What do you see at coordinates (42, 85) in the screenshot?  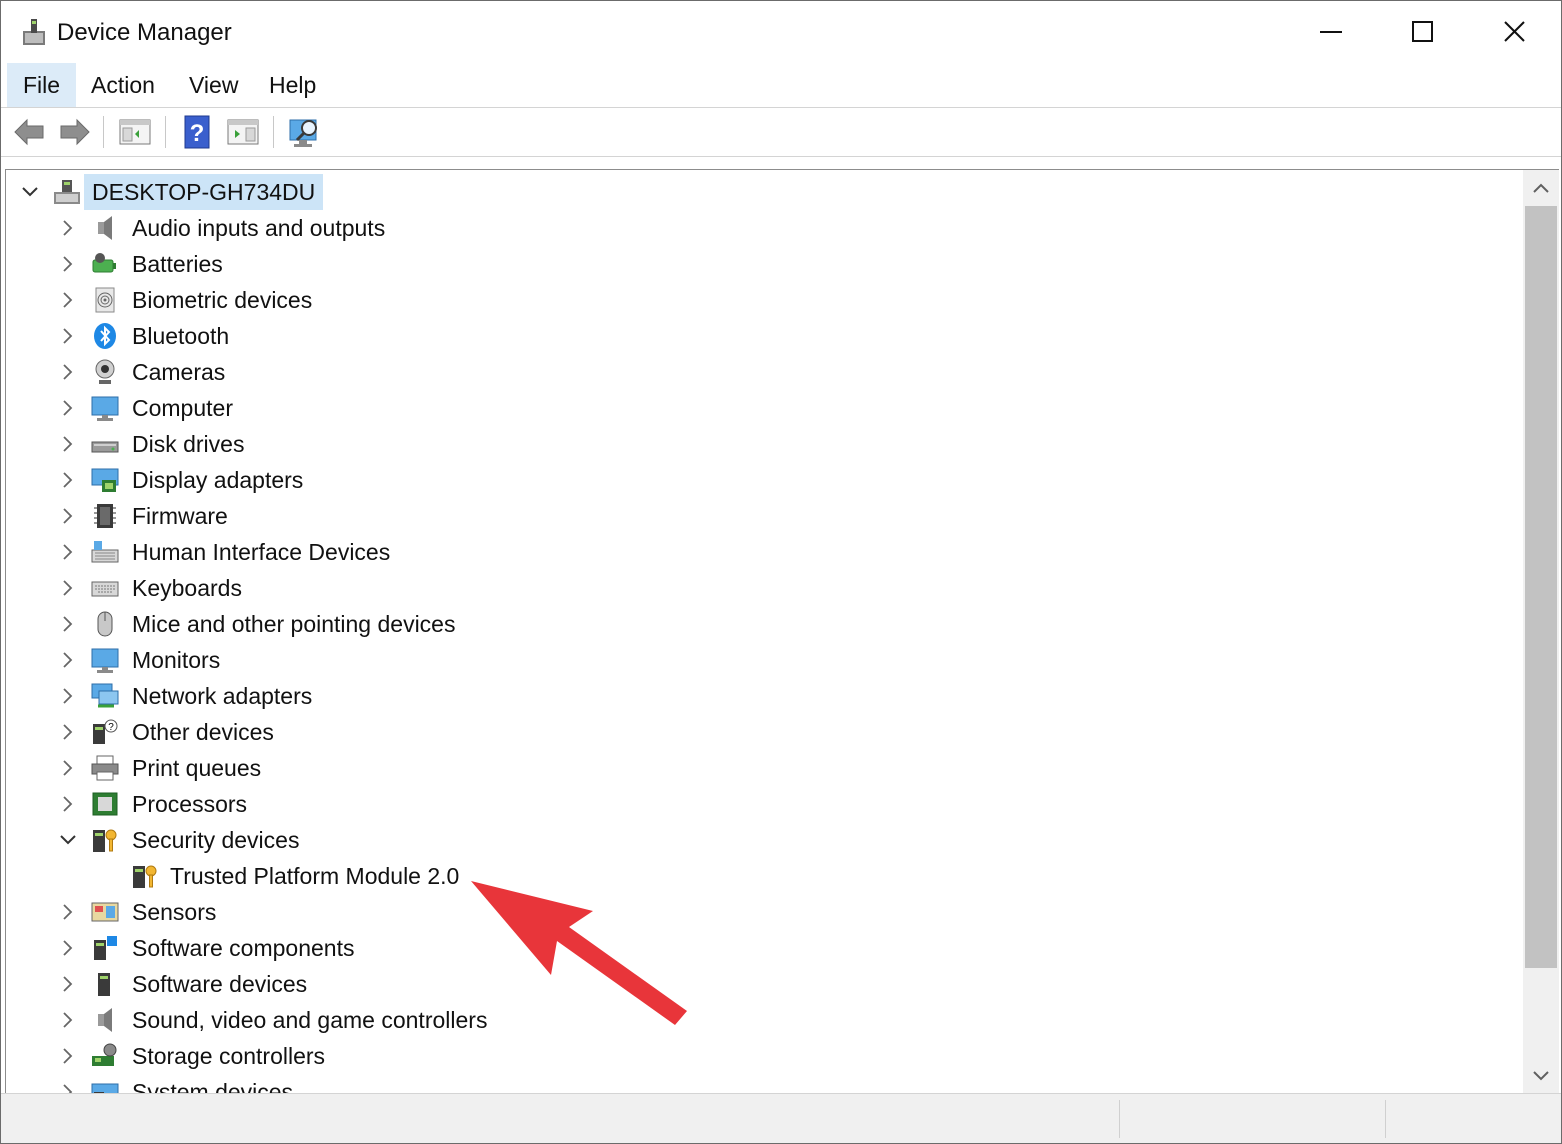 I see `menu-file: File` at bounding box center [42, 85].